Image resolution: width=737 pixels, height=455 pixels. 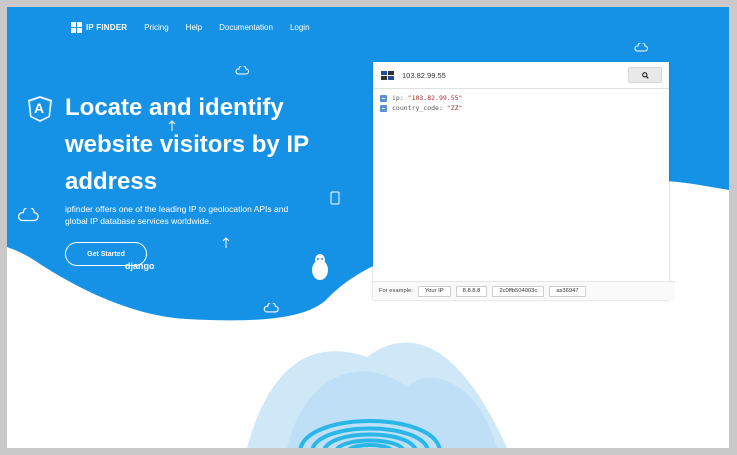 I want to click on tux-icon, so click(x=320, y=267).